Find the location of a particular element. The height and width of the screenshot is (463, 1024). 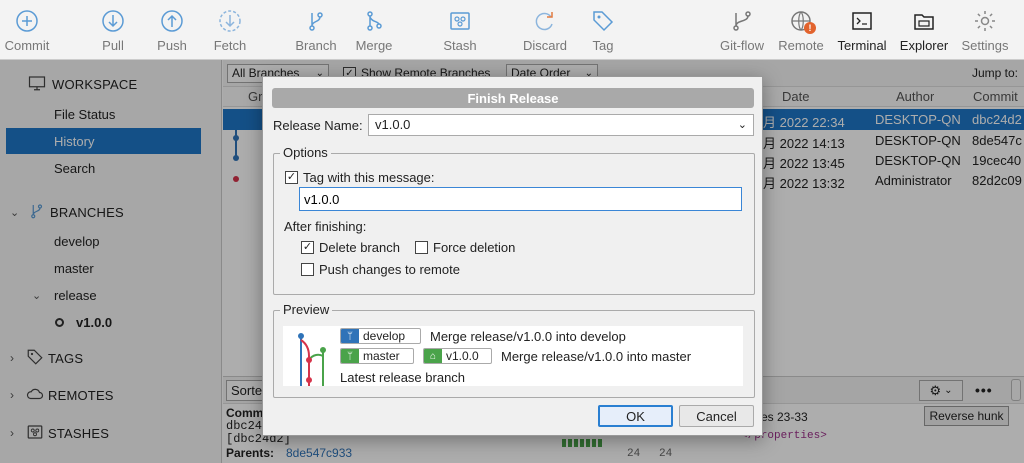

options-legend: Options is located at coordinates (305, 152).